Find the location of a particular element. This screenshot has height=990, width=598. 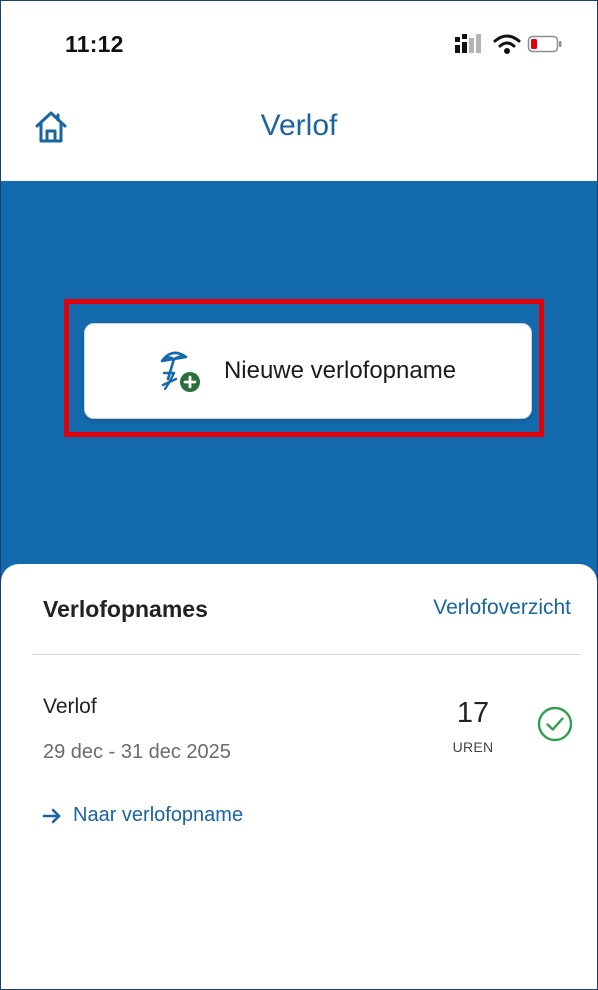

new-leave-button-label: Nieuwe verlofopname is located at coordinates (340, 370).